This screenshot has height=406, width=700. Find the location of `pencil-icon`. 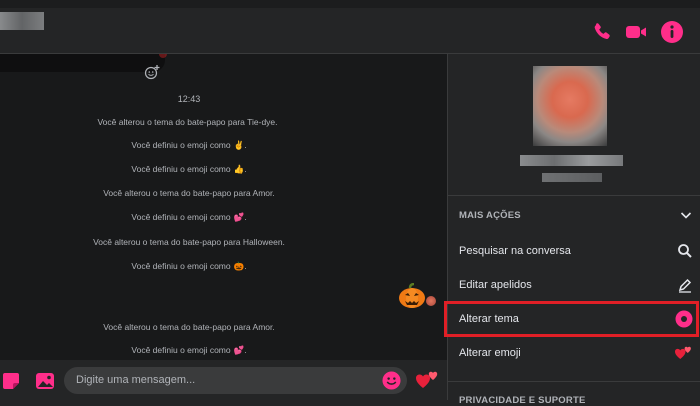

pencil-icon is located at coordinates (685, 285).